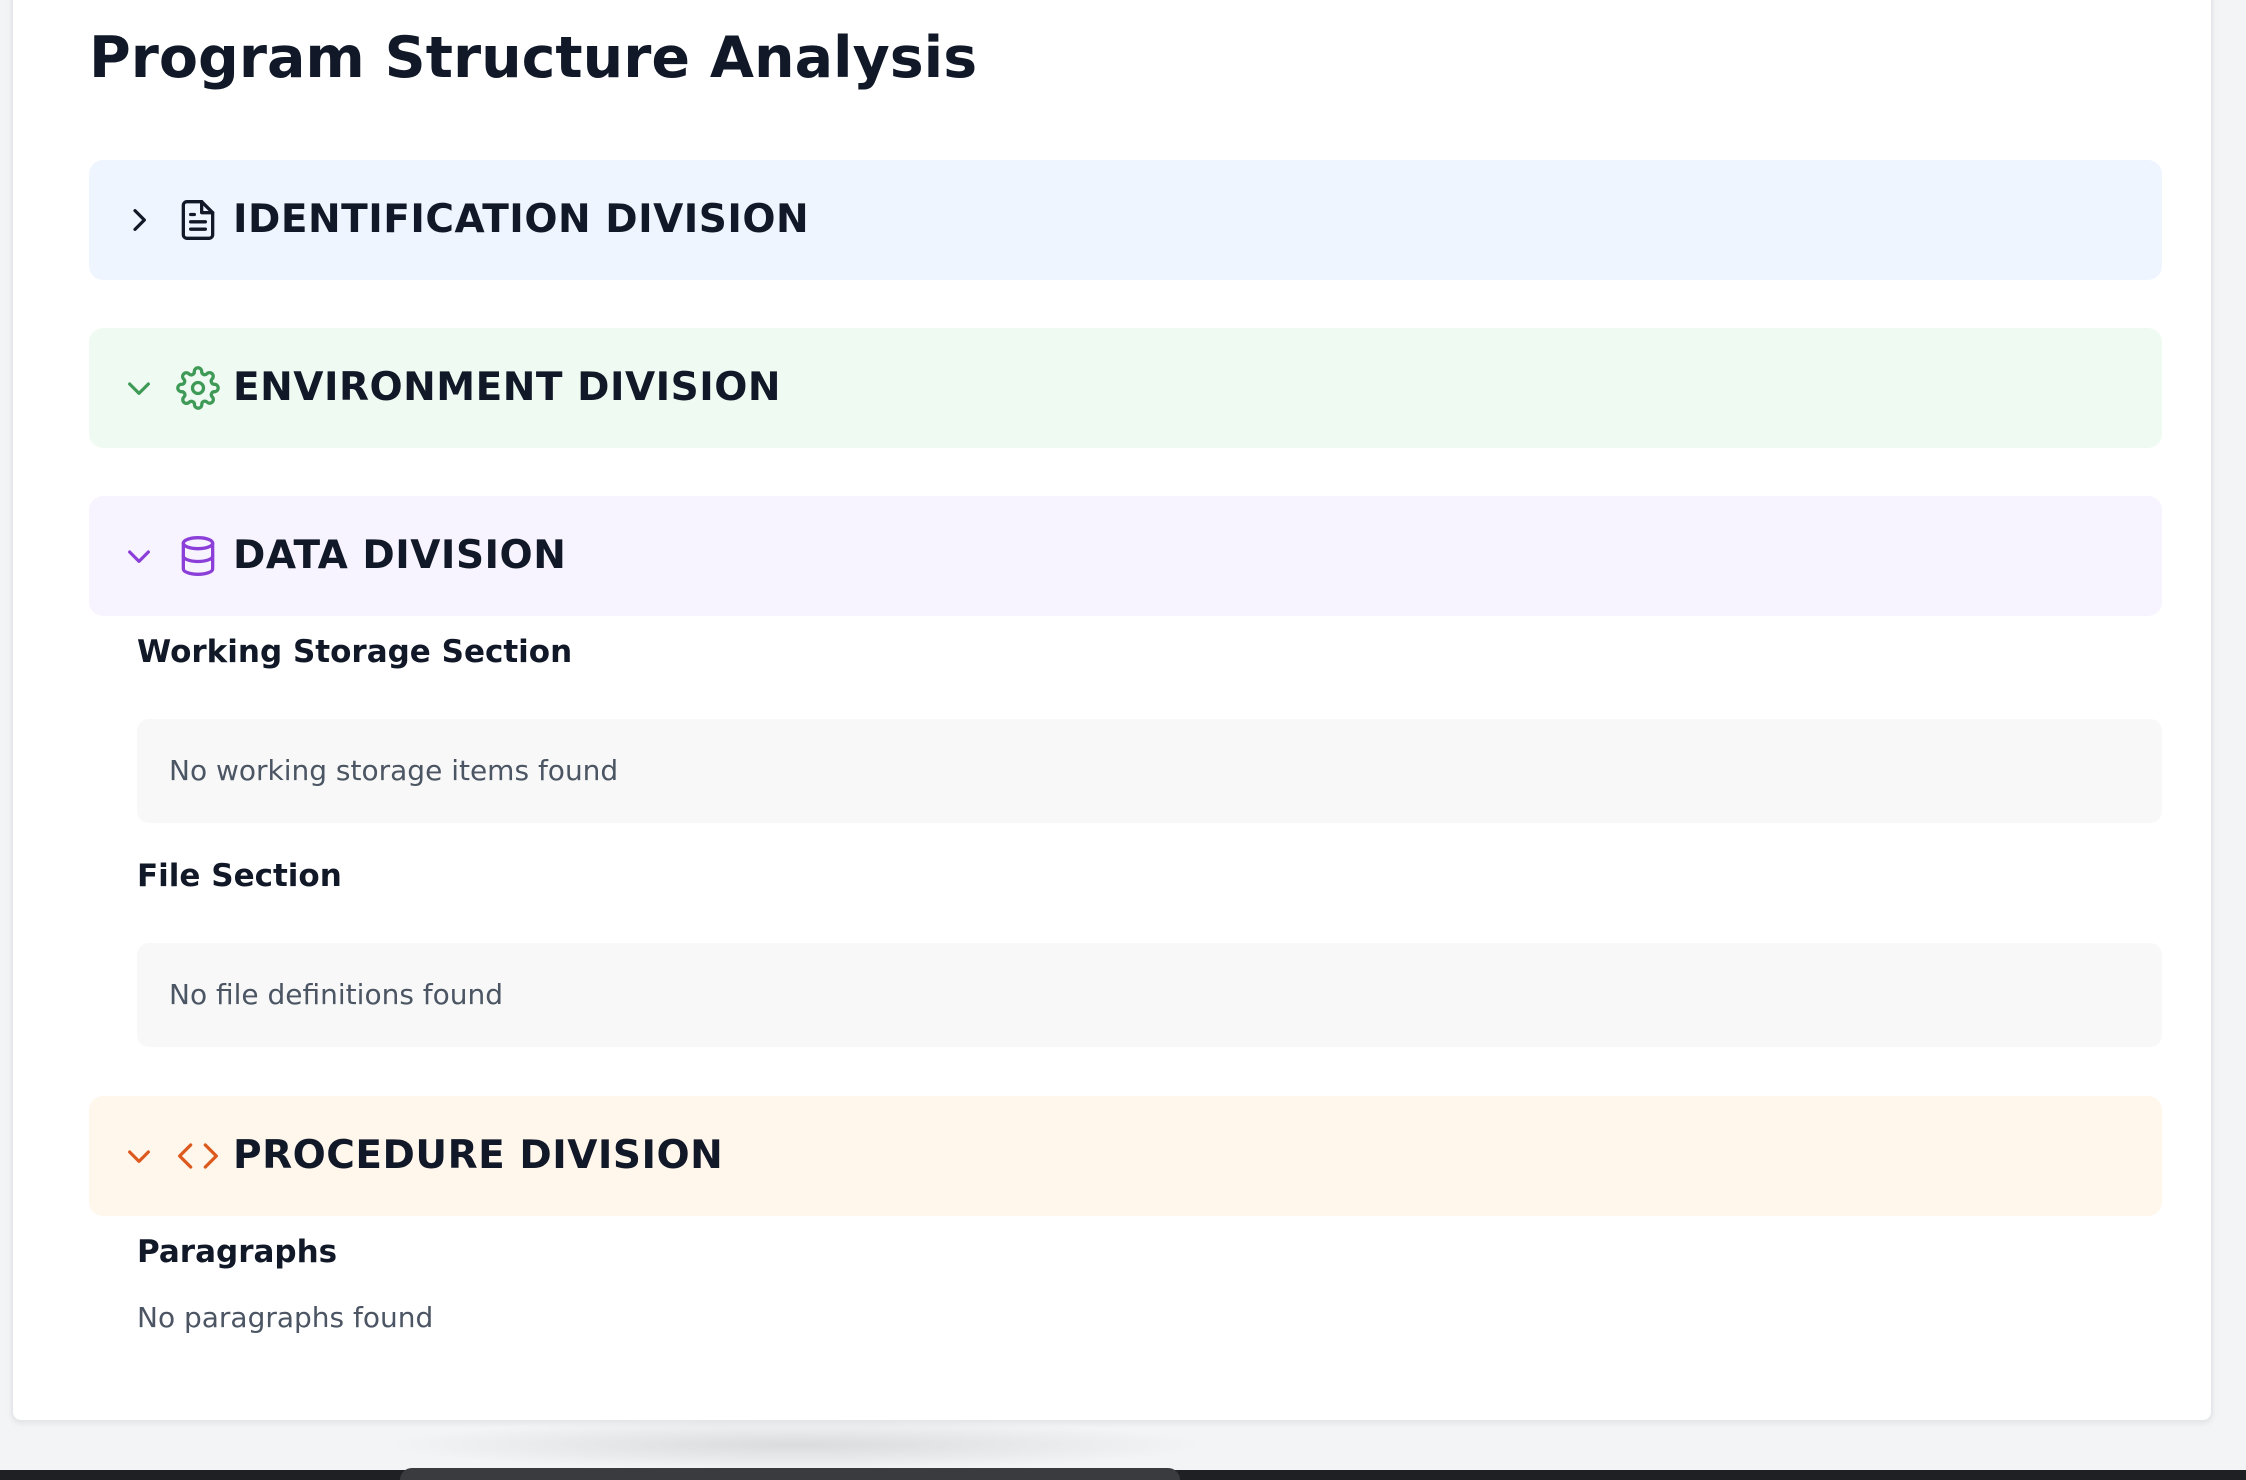  What do you see at coordinates (1125, 388) in the screenshot?
I see `environment-division-header: ENVIRONMENT DIVISION` at bounding box center [1125, 388].